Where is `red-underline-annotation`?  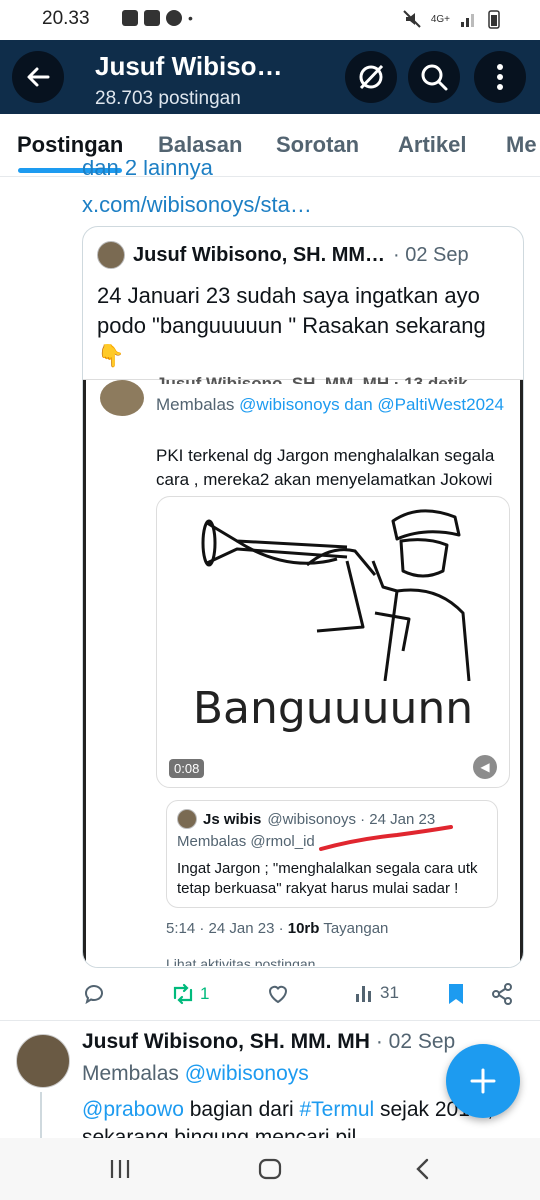 red-underline-annotation is located at coordinates (386, 838).